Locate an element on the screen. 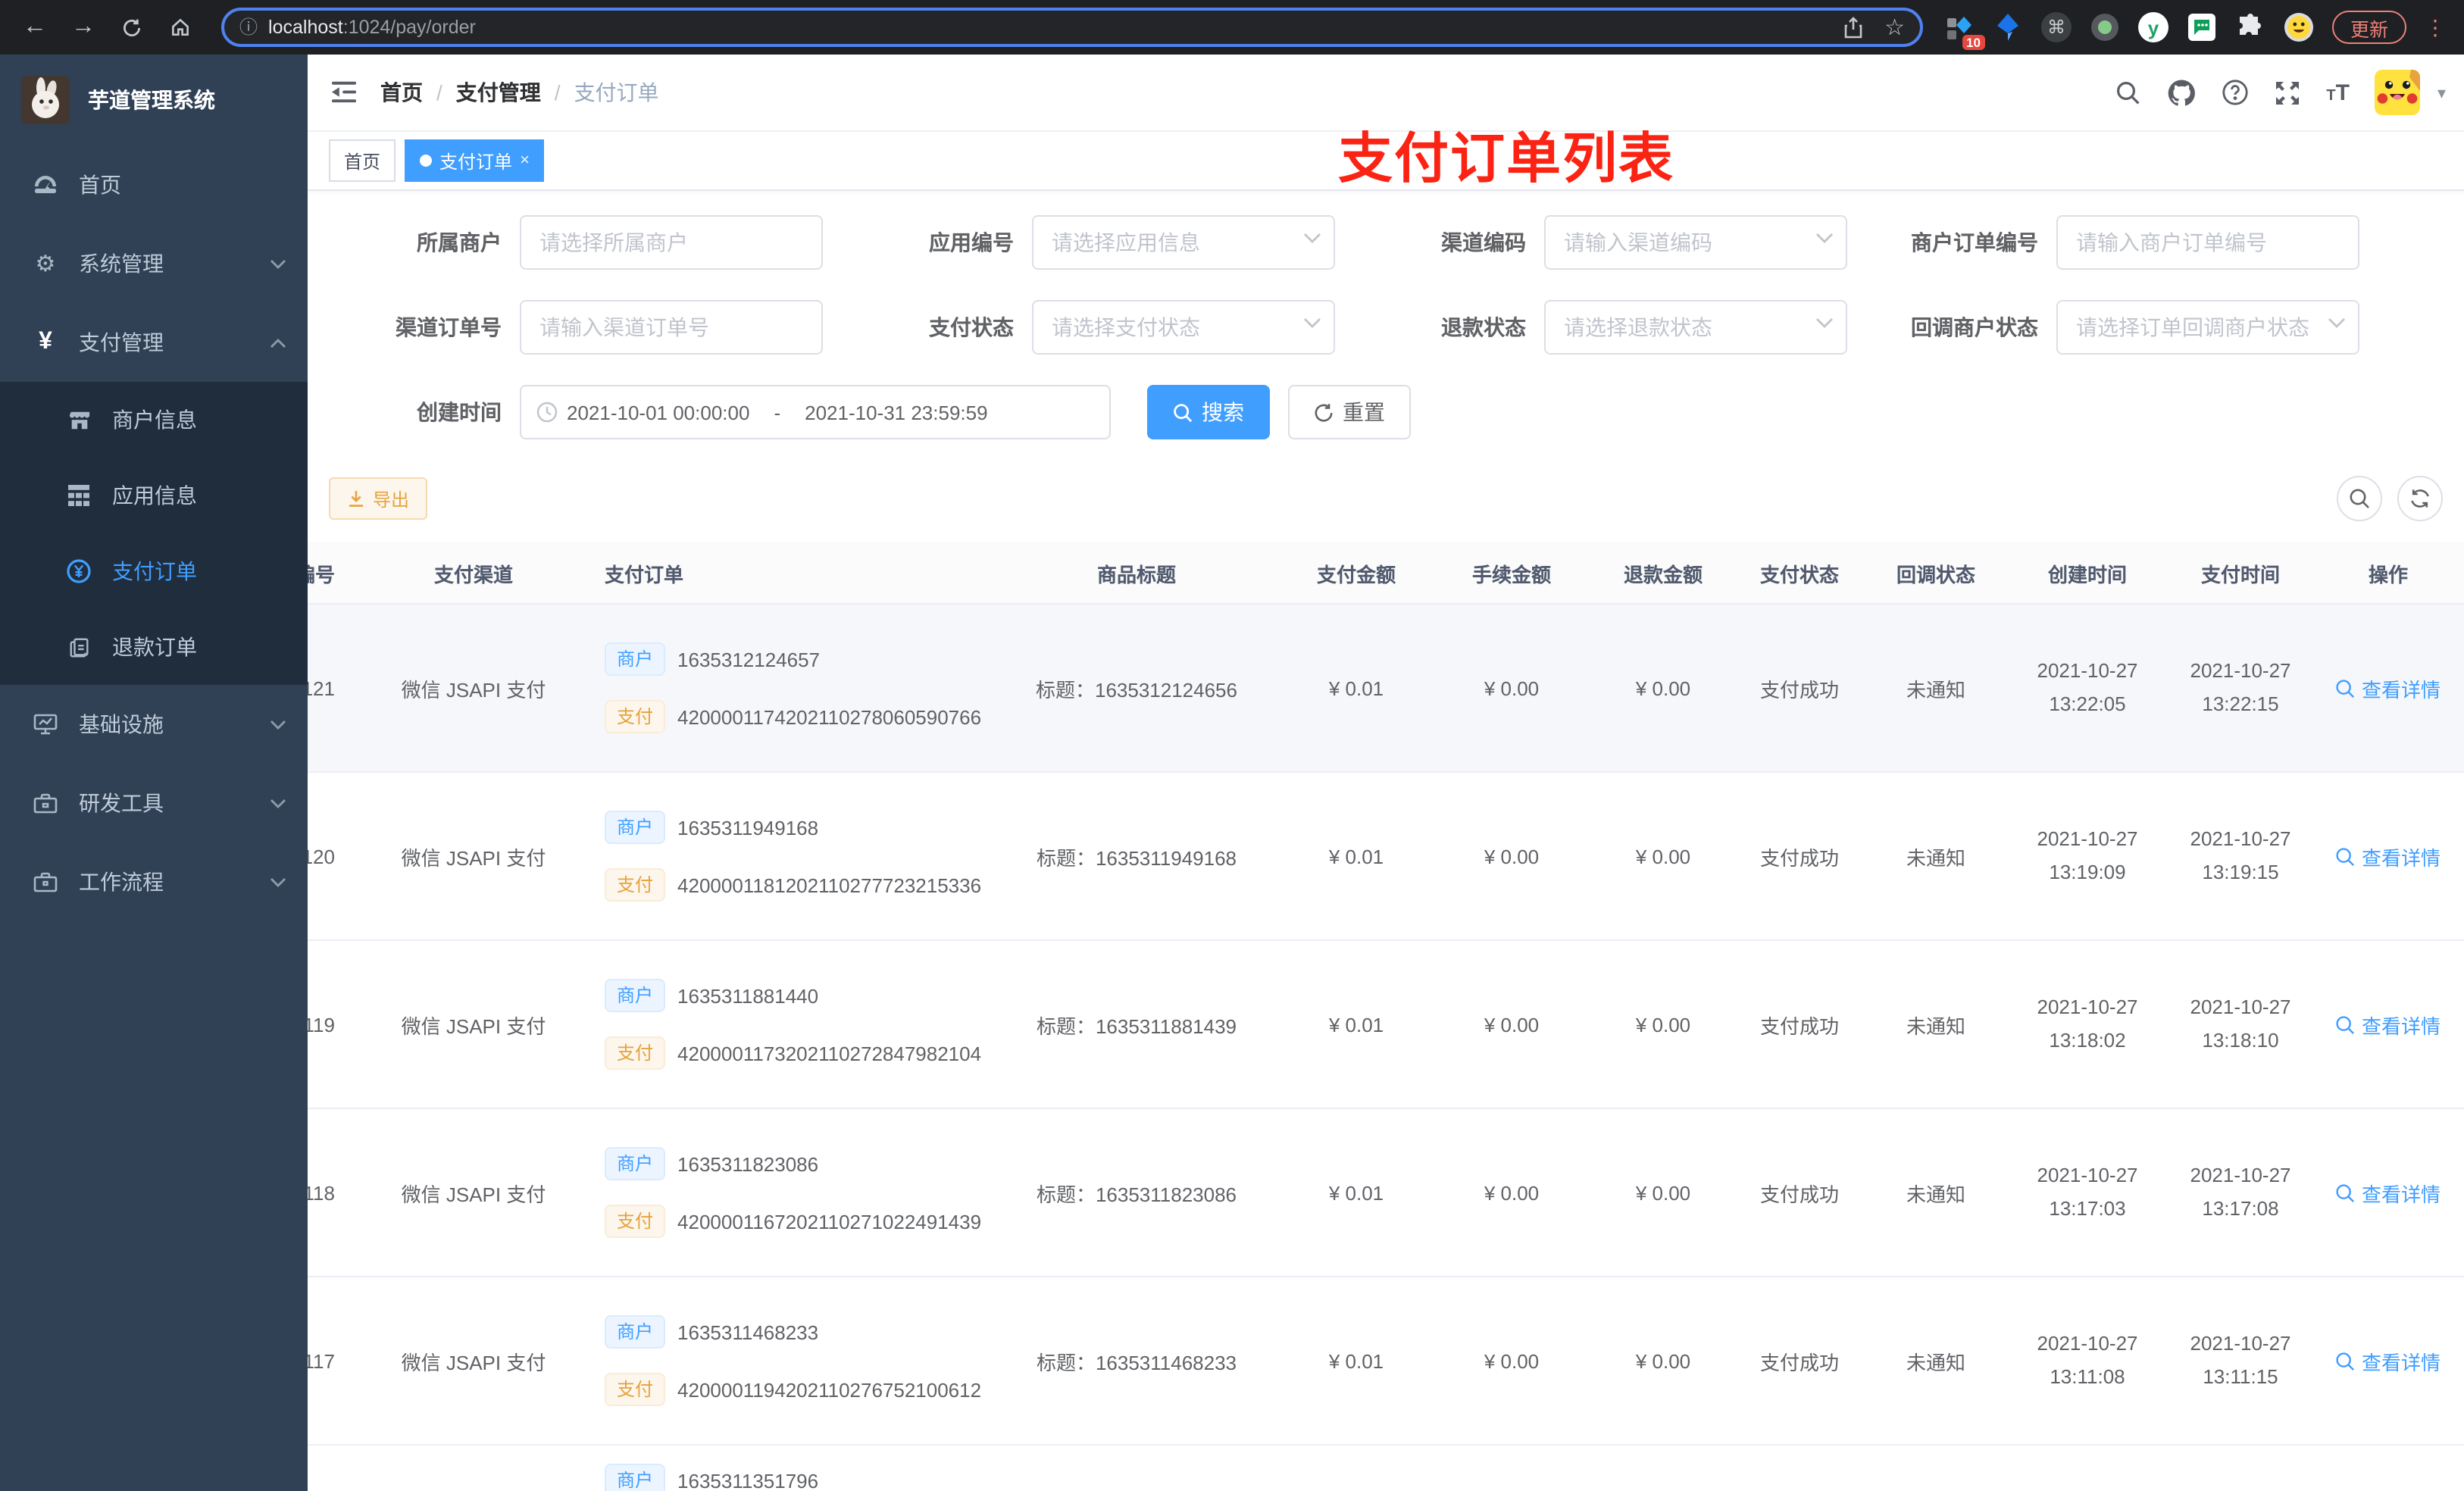  sidebar-item-devtool: 研发工具 is located at coordinates (154, 803).